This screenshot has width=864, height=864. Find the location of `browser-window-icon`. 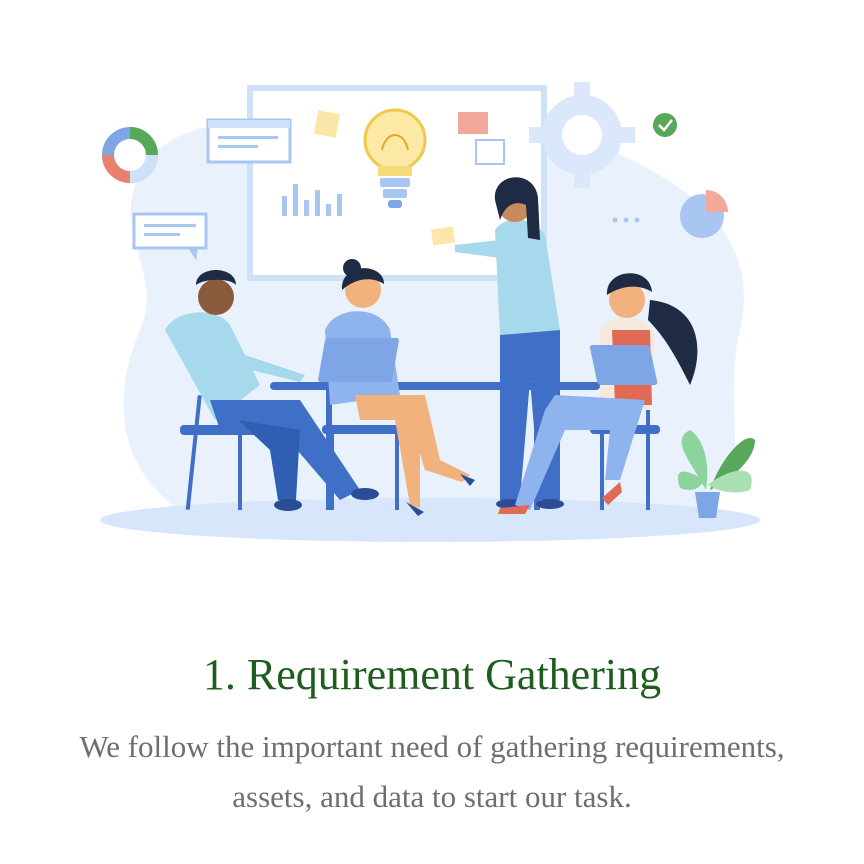

browser-window-icon is located at coordinates (249, 141).